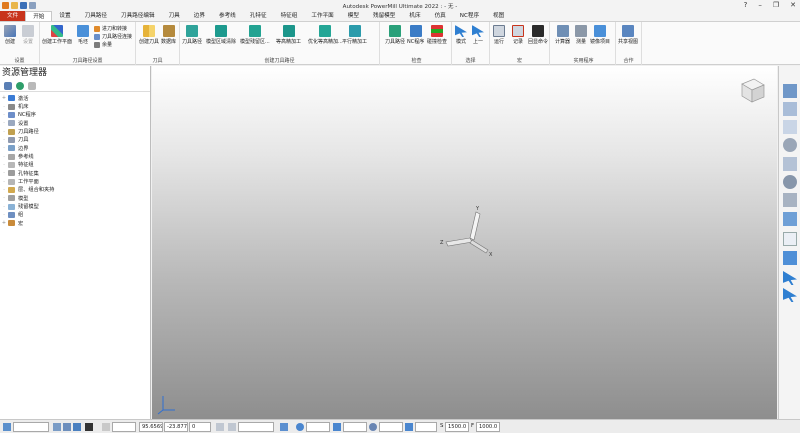  Describe the element at coordinates (75, 198) in the screenshot. I see `tree-item-models: · 模型` at that location.